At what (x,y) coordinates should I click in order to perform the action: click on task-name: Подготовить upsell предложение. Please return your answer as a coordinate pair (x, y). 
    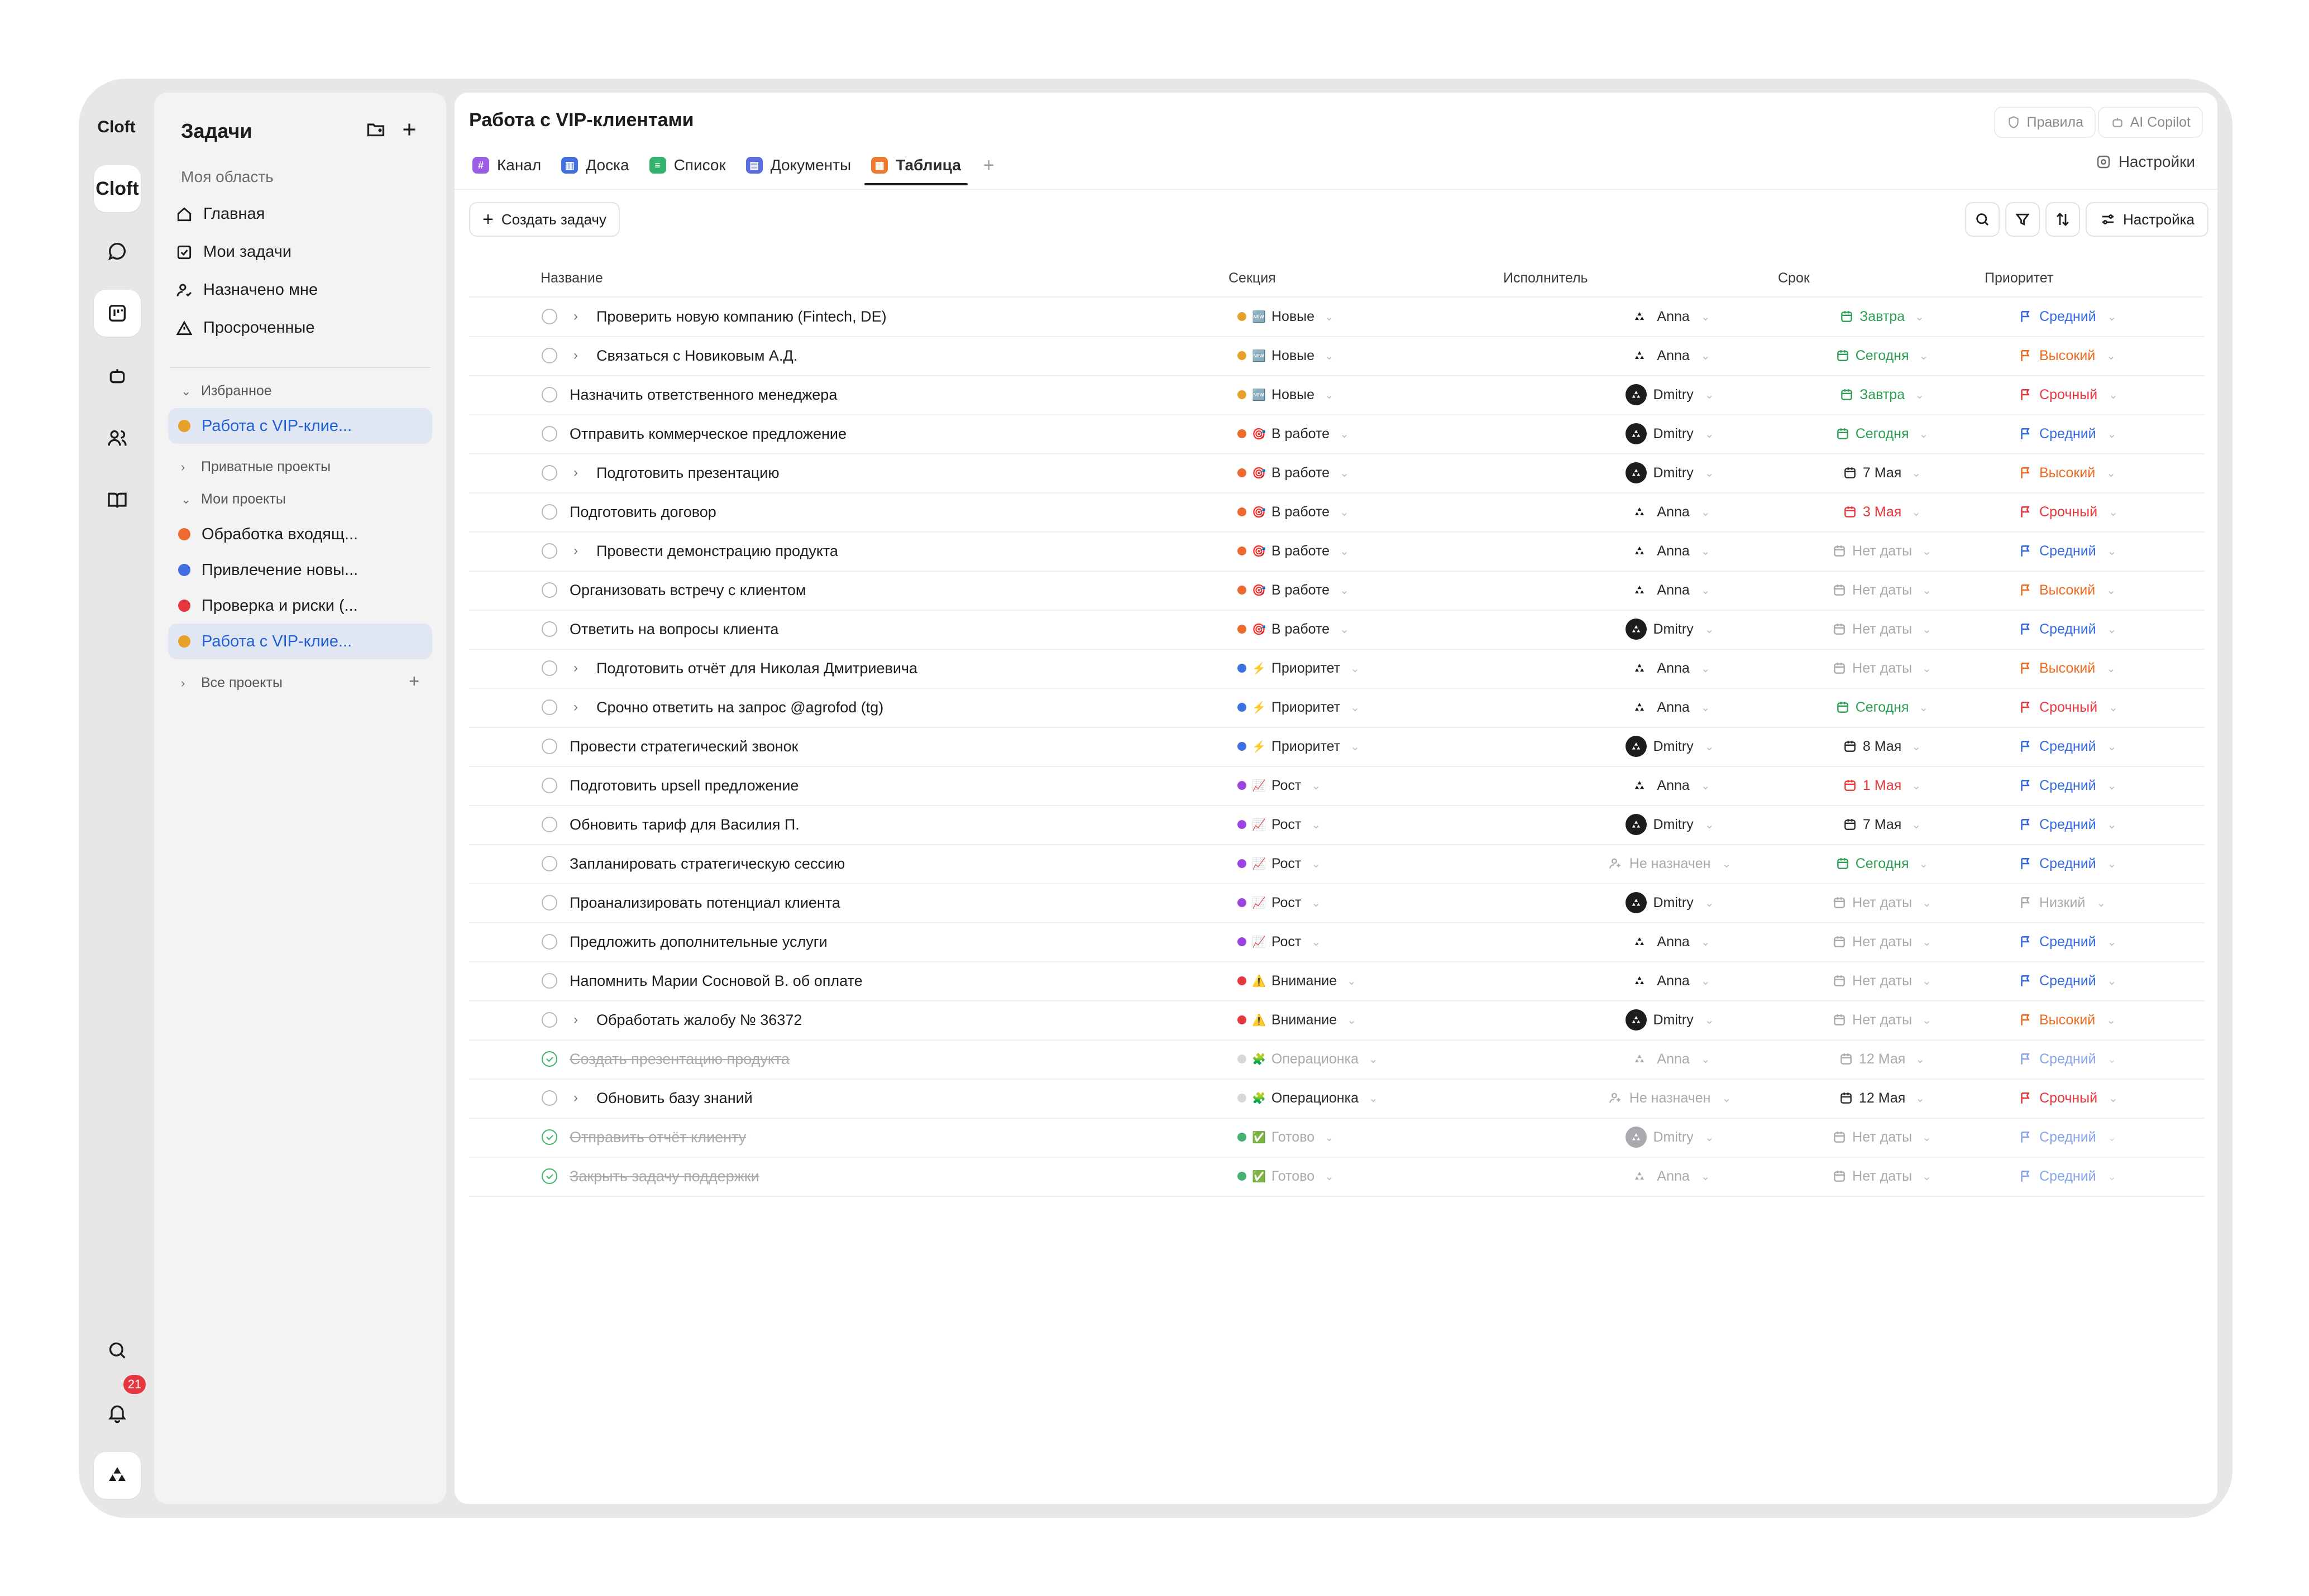
    Looking at the image, I should click on (684, 785).